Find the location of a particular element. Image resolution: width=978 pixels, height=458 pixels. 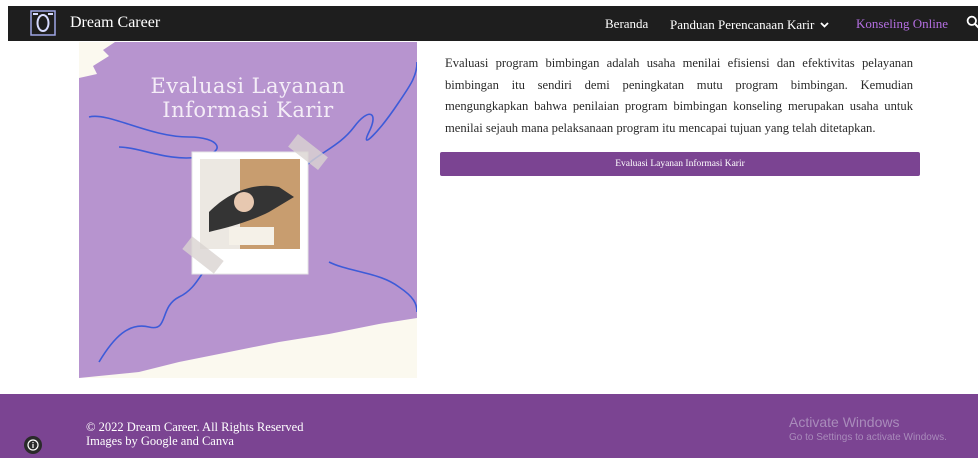

nav-beranda: Beranda is located at coordinates (626, 24).